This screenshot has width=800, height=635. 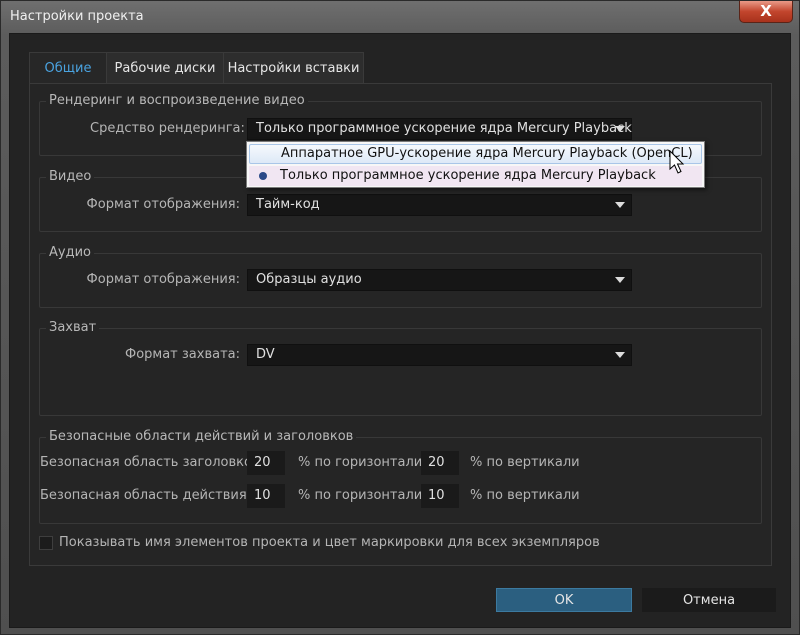 I want to click on video-group-title: Видео, so click(x=70, y=176).